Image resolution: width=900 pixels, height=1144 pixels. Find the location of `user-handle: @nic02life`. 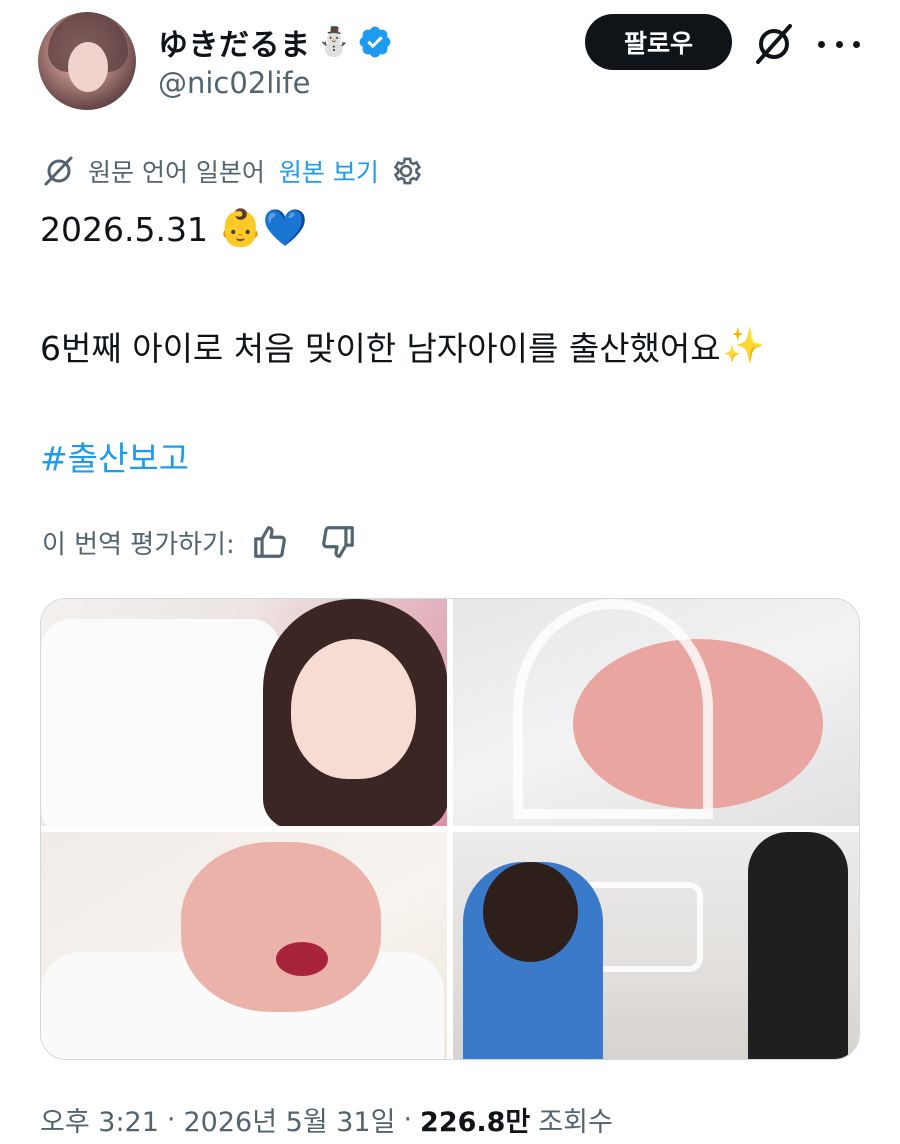

user-handle: @nic02life is located at coordinates (234, 83).